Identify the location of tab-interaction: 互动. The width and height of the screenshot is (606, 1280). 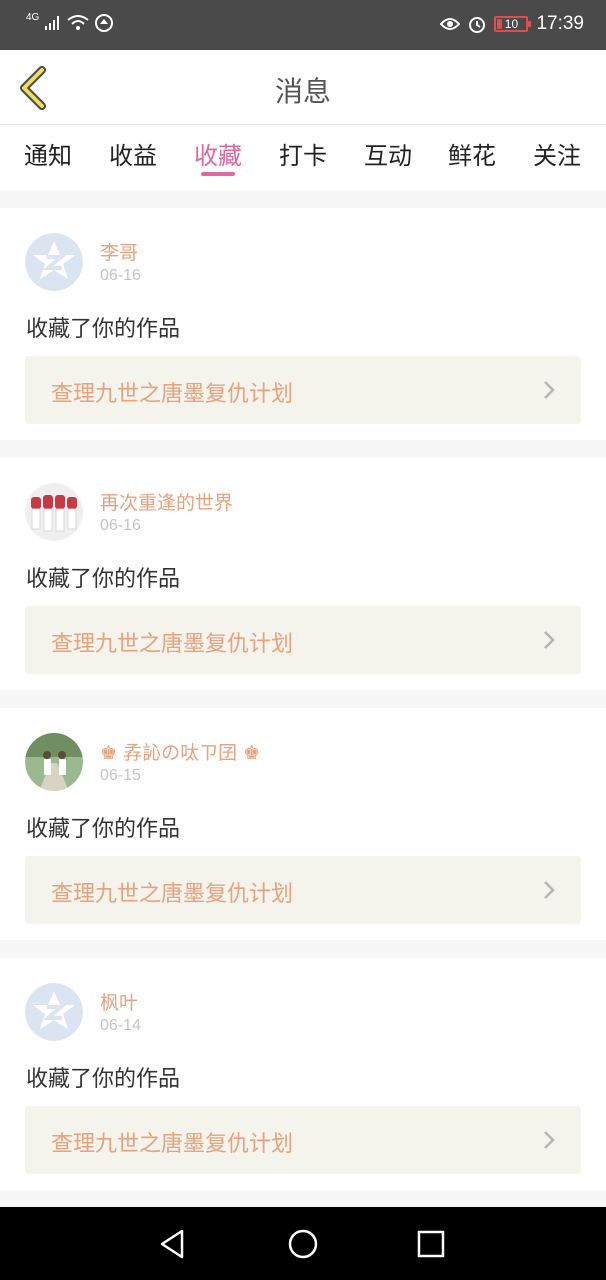
(388, 153).